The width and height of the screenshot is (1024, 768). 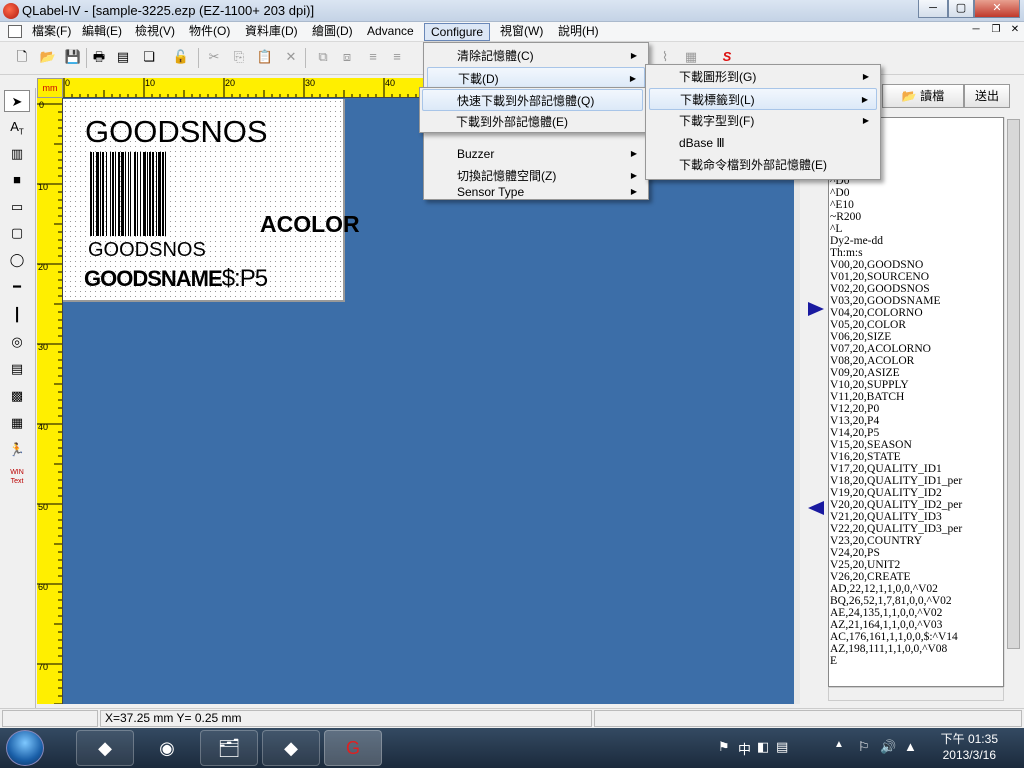 What do you see at coordinates (536, 192) in the screenshot?
I see `menu-item-sensor-type: Sensor Type ▶` at bounding box center [536, 192].